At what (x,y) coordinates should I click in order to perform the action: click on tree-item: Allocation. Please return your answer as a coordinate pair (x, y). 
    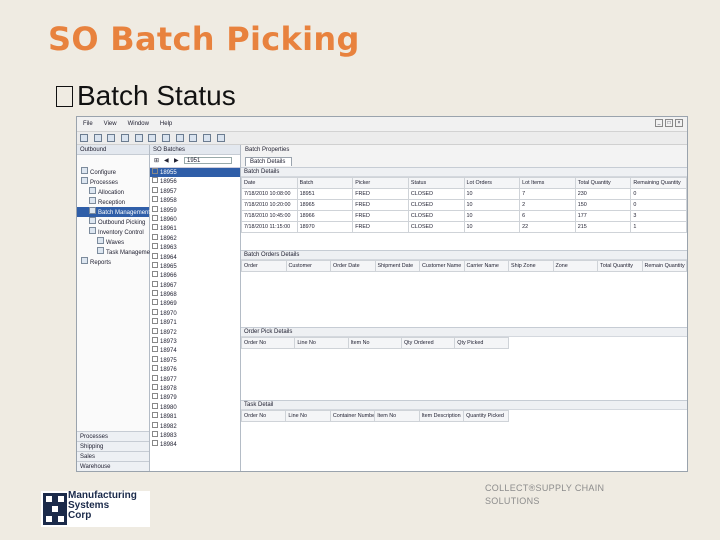
    Looking at the image, I should click on (113, 192).